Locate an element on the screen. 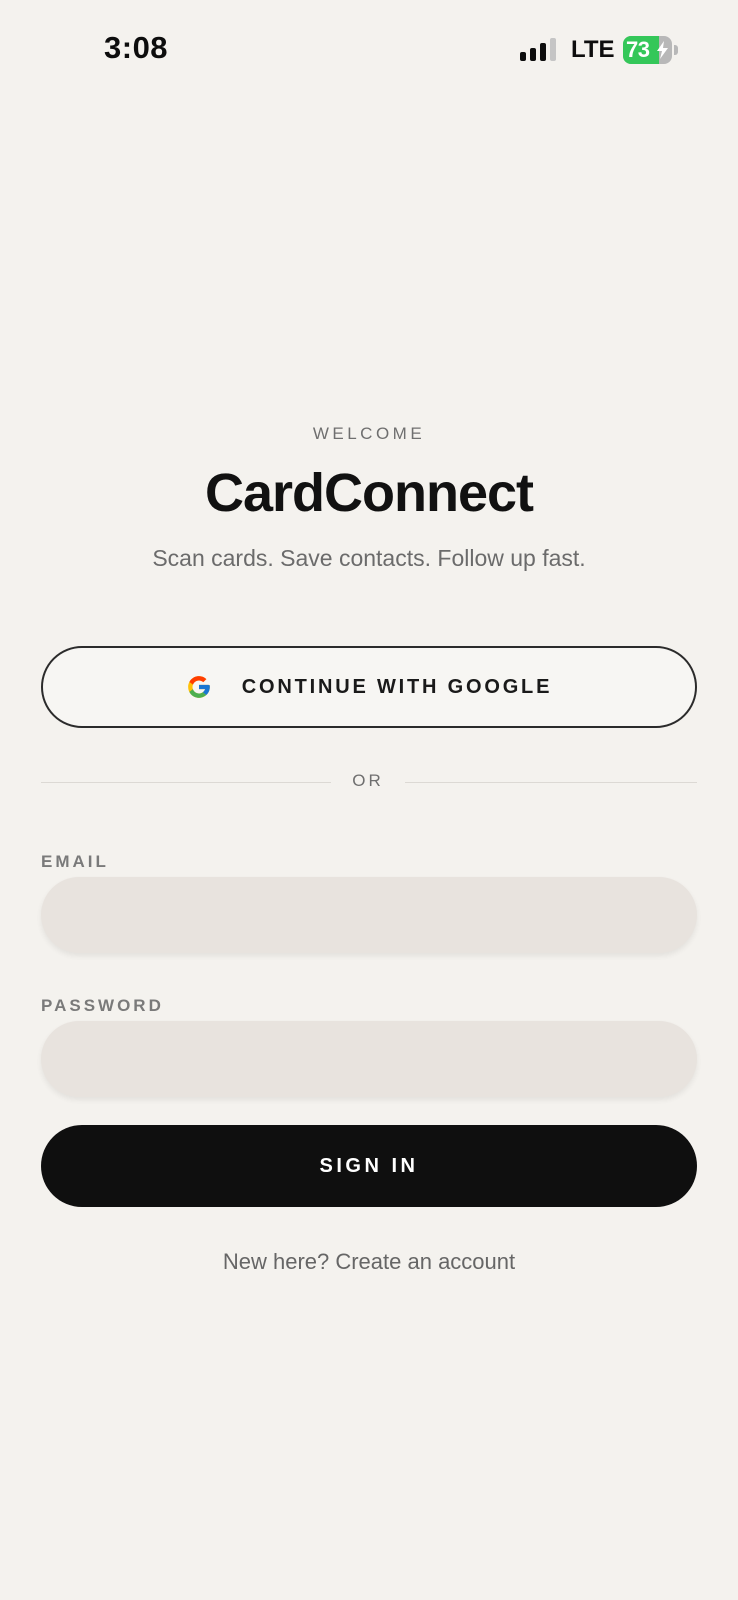 The width and height of the screenshot is (738, 1600). charging-bolt-icon is located at coordinates (662, 50).